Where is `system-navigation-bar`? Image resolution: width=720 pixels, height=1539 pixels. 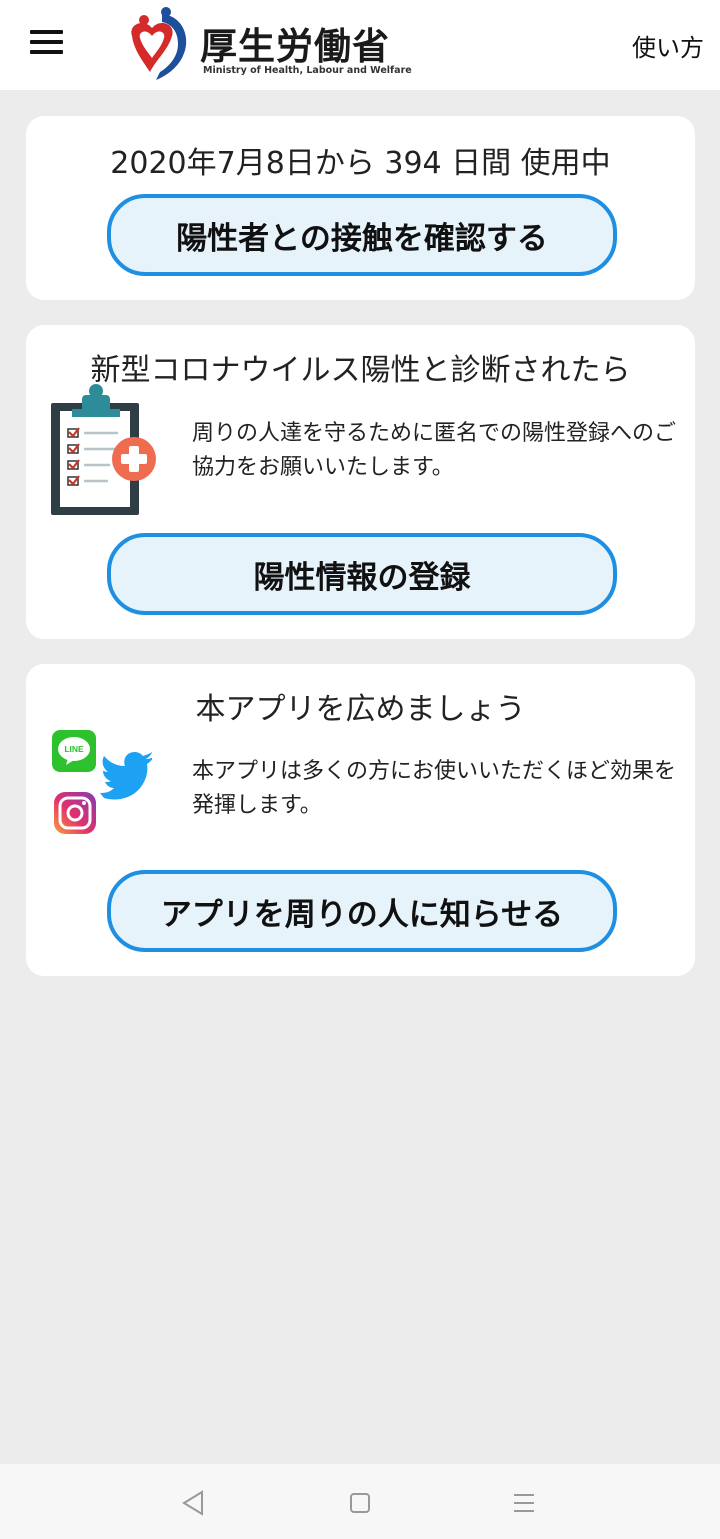 system-navigation-bar is located at coordinates (360, 1501).